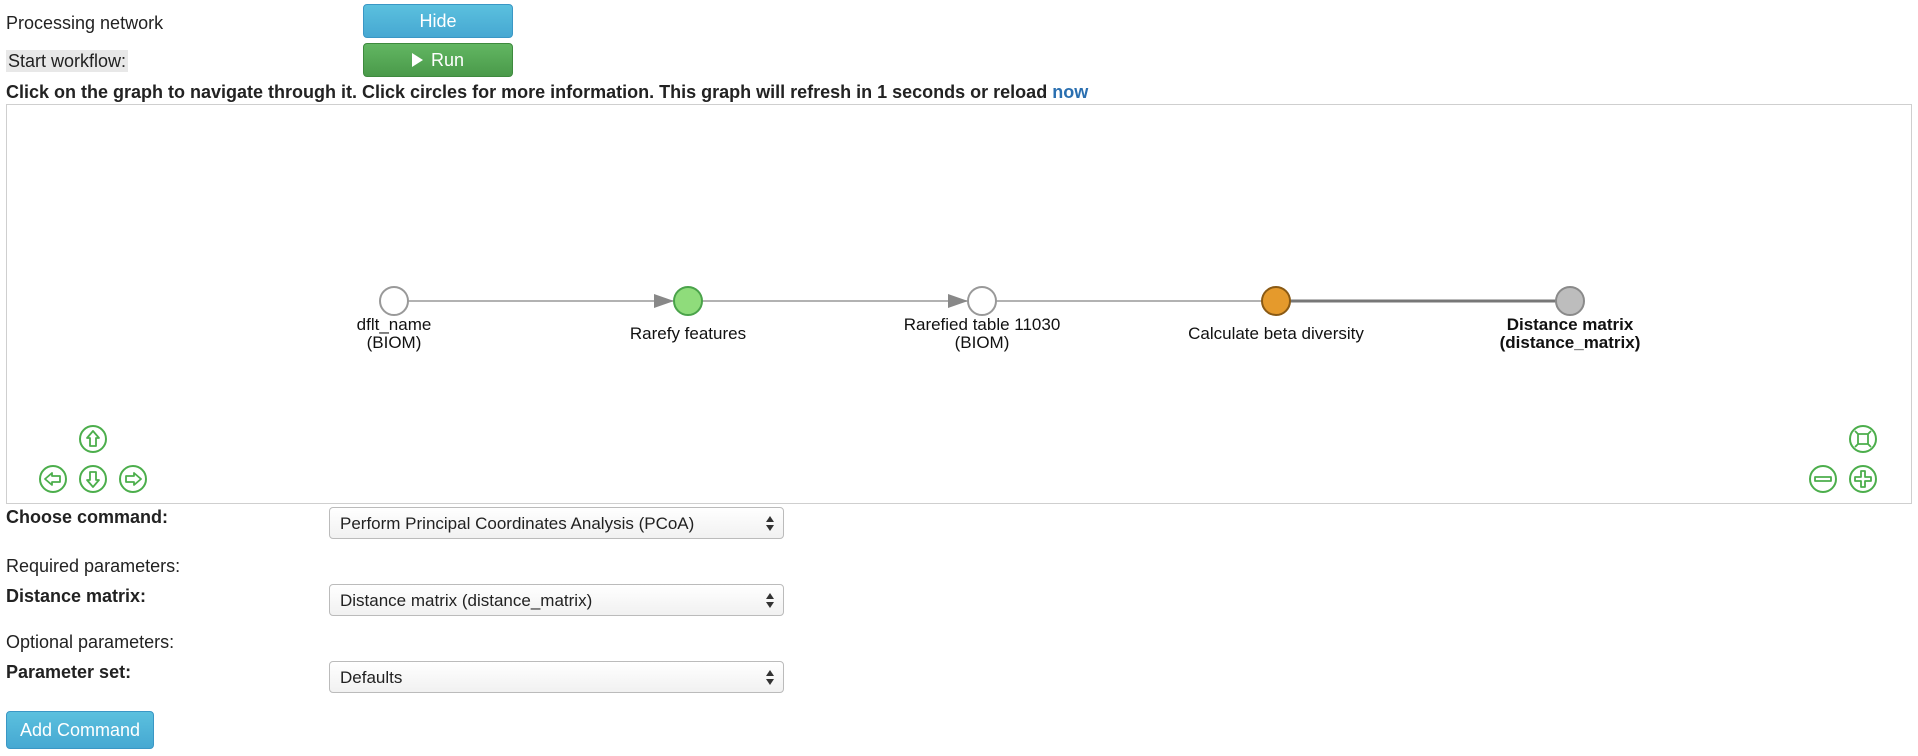 The width and height of the screenshot is (1918, 756). I want to click on parameter-set-select-value: Defaults, so click(371, 677).